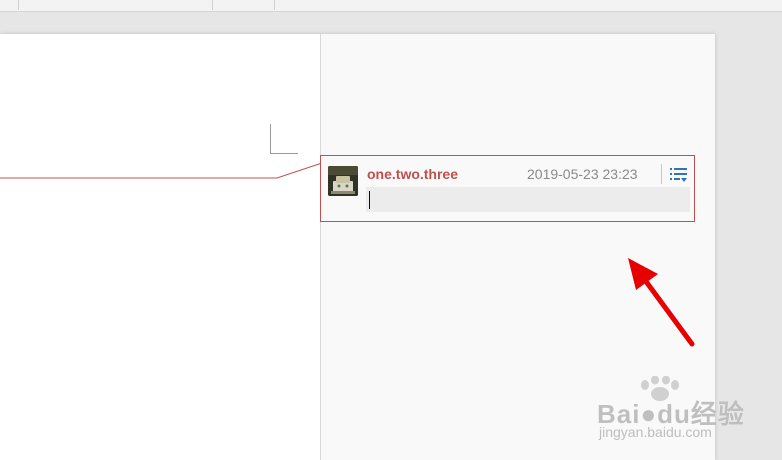  I want to click on ribbon-strip, so click(391, 6).